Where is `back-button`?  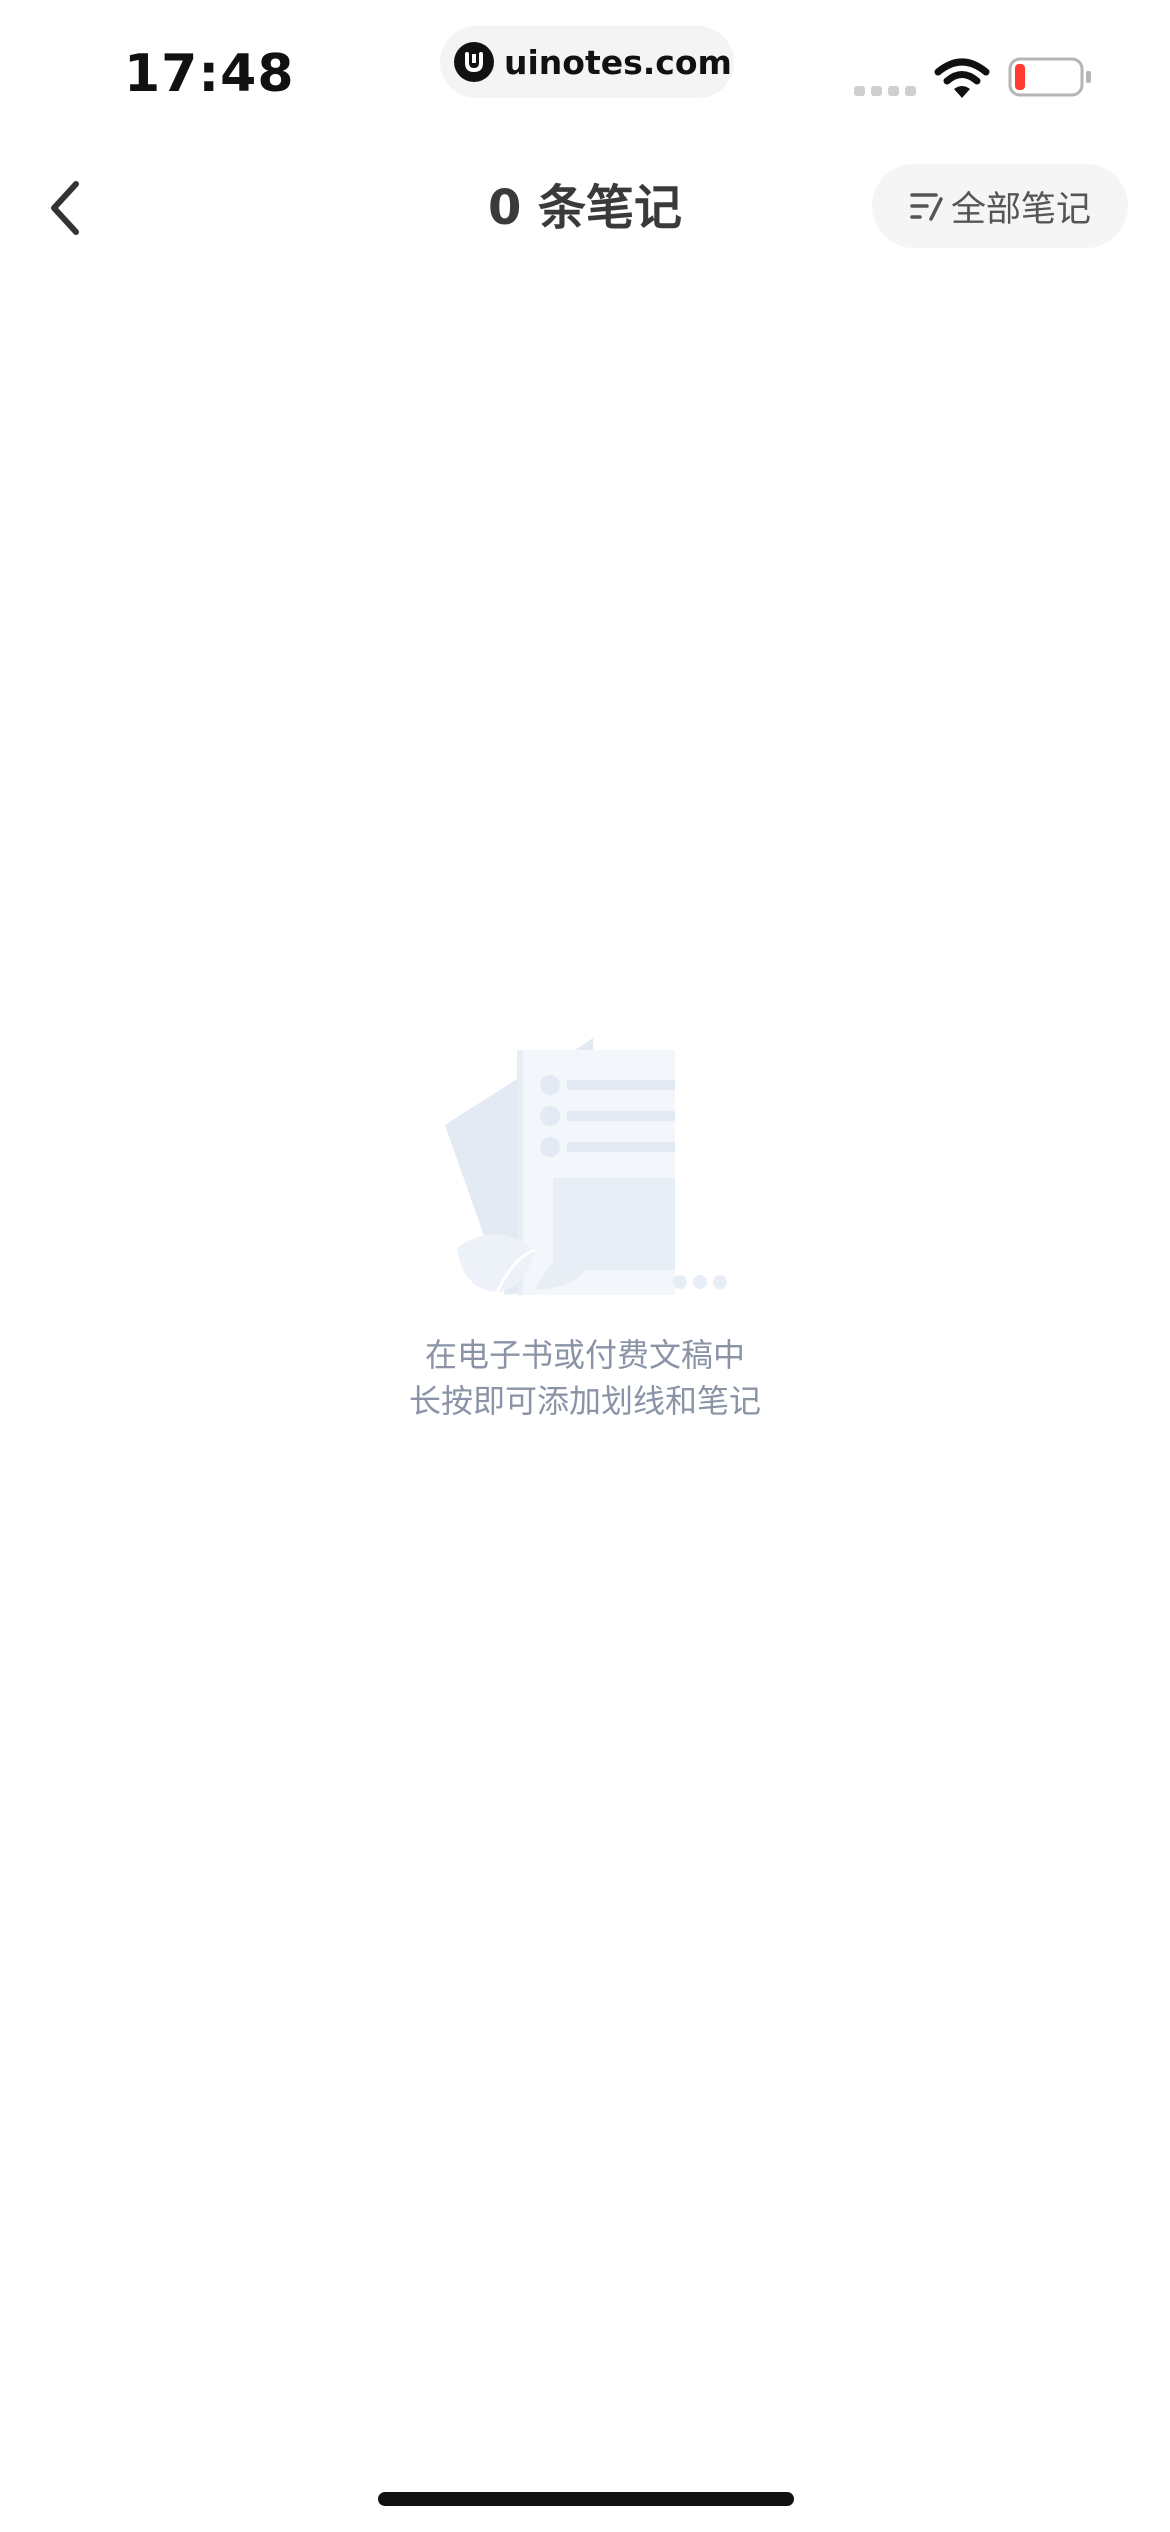 back-button is located at coordinates (64, 208).